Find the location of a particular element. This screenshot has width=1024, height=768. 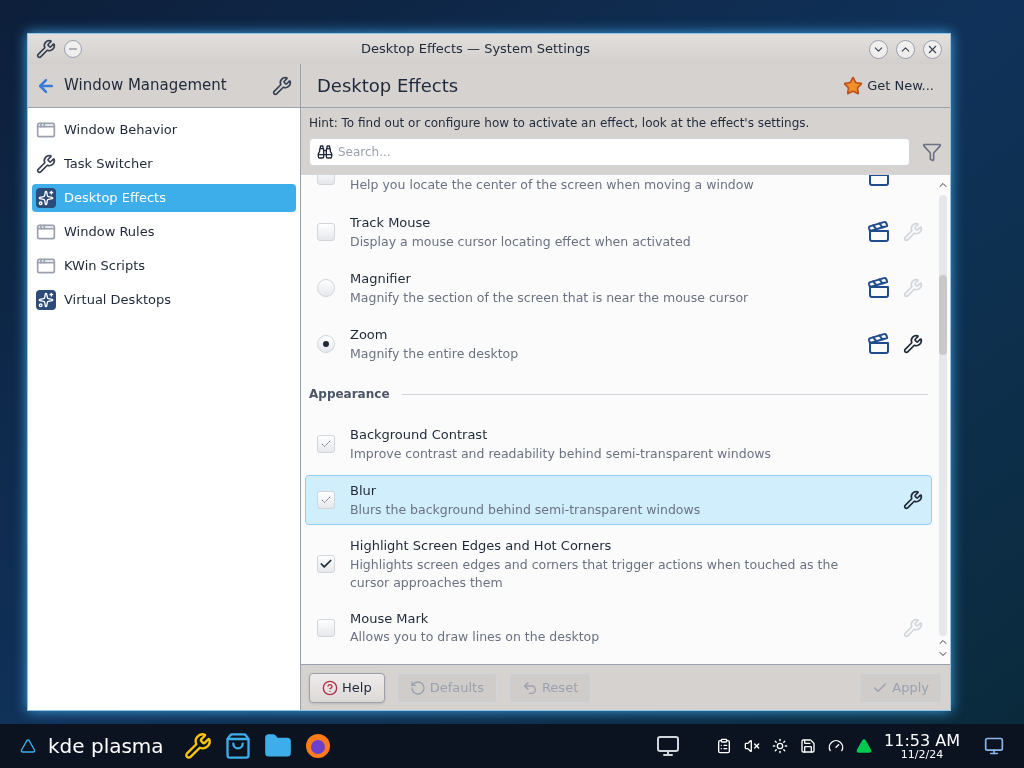

effect-row: Track Mouse Display a mouse cursor locating effect when activated is located at coordinates (618, 232).